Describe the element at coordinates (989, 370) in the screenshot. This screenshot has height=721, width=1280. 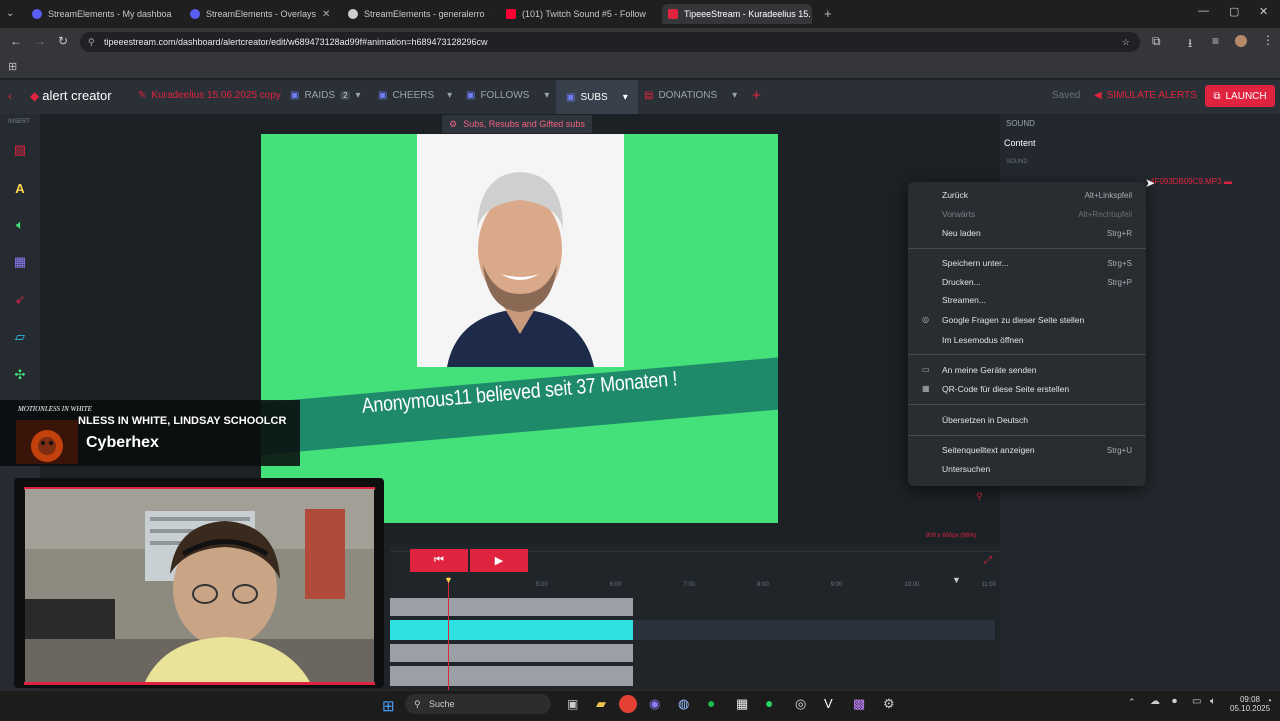
I see `menu-item-send-to-devices: An meine Geräte senden` at that location.